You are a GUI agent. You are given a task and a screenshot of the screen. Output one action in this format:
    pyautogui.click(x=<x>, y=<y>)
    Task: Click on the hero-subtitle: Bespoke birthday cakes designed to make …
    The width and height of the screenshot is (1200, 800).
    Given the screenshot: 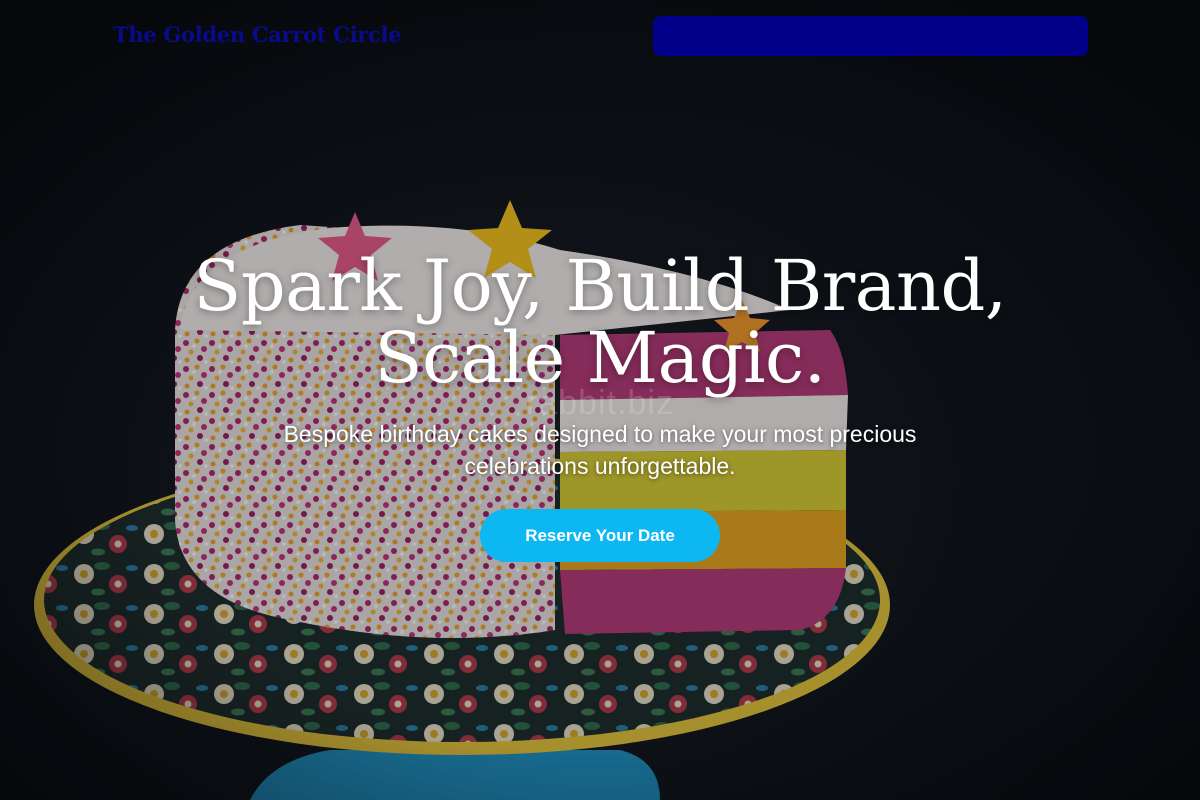 What is the action you would take?
    pyautogui.click(x=600, y=450)
    